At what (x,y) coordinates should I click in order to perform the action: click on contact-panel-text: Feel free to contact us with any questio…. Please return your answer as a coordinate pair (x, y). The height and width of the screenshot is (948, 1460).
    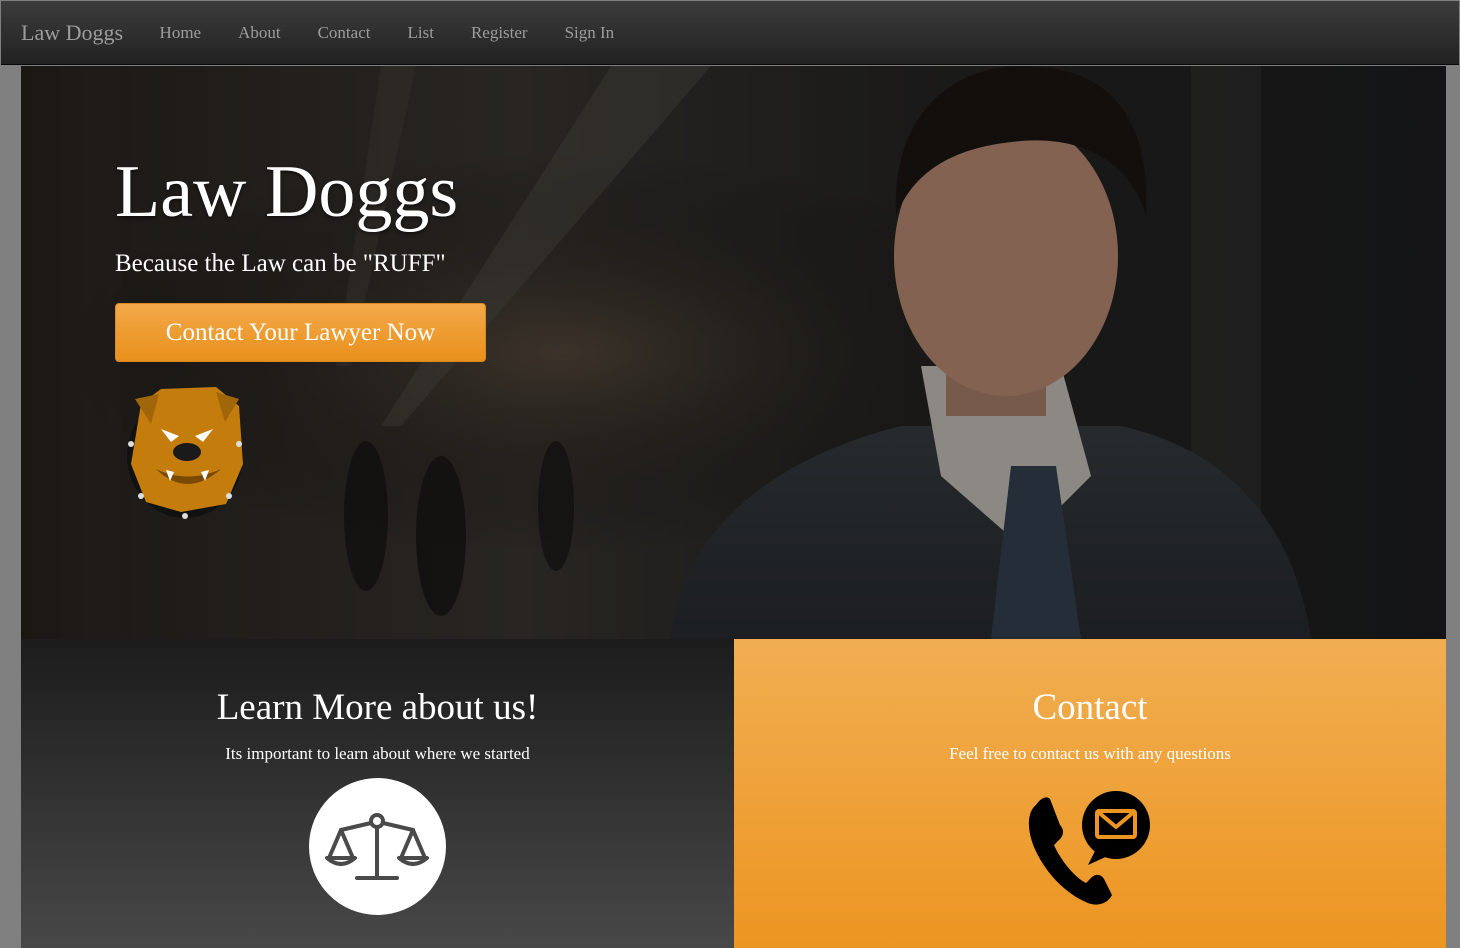
    Looking at the image, I should click on (1090, 753).